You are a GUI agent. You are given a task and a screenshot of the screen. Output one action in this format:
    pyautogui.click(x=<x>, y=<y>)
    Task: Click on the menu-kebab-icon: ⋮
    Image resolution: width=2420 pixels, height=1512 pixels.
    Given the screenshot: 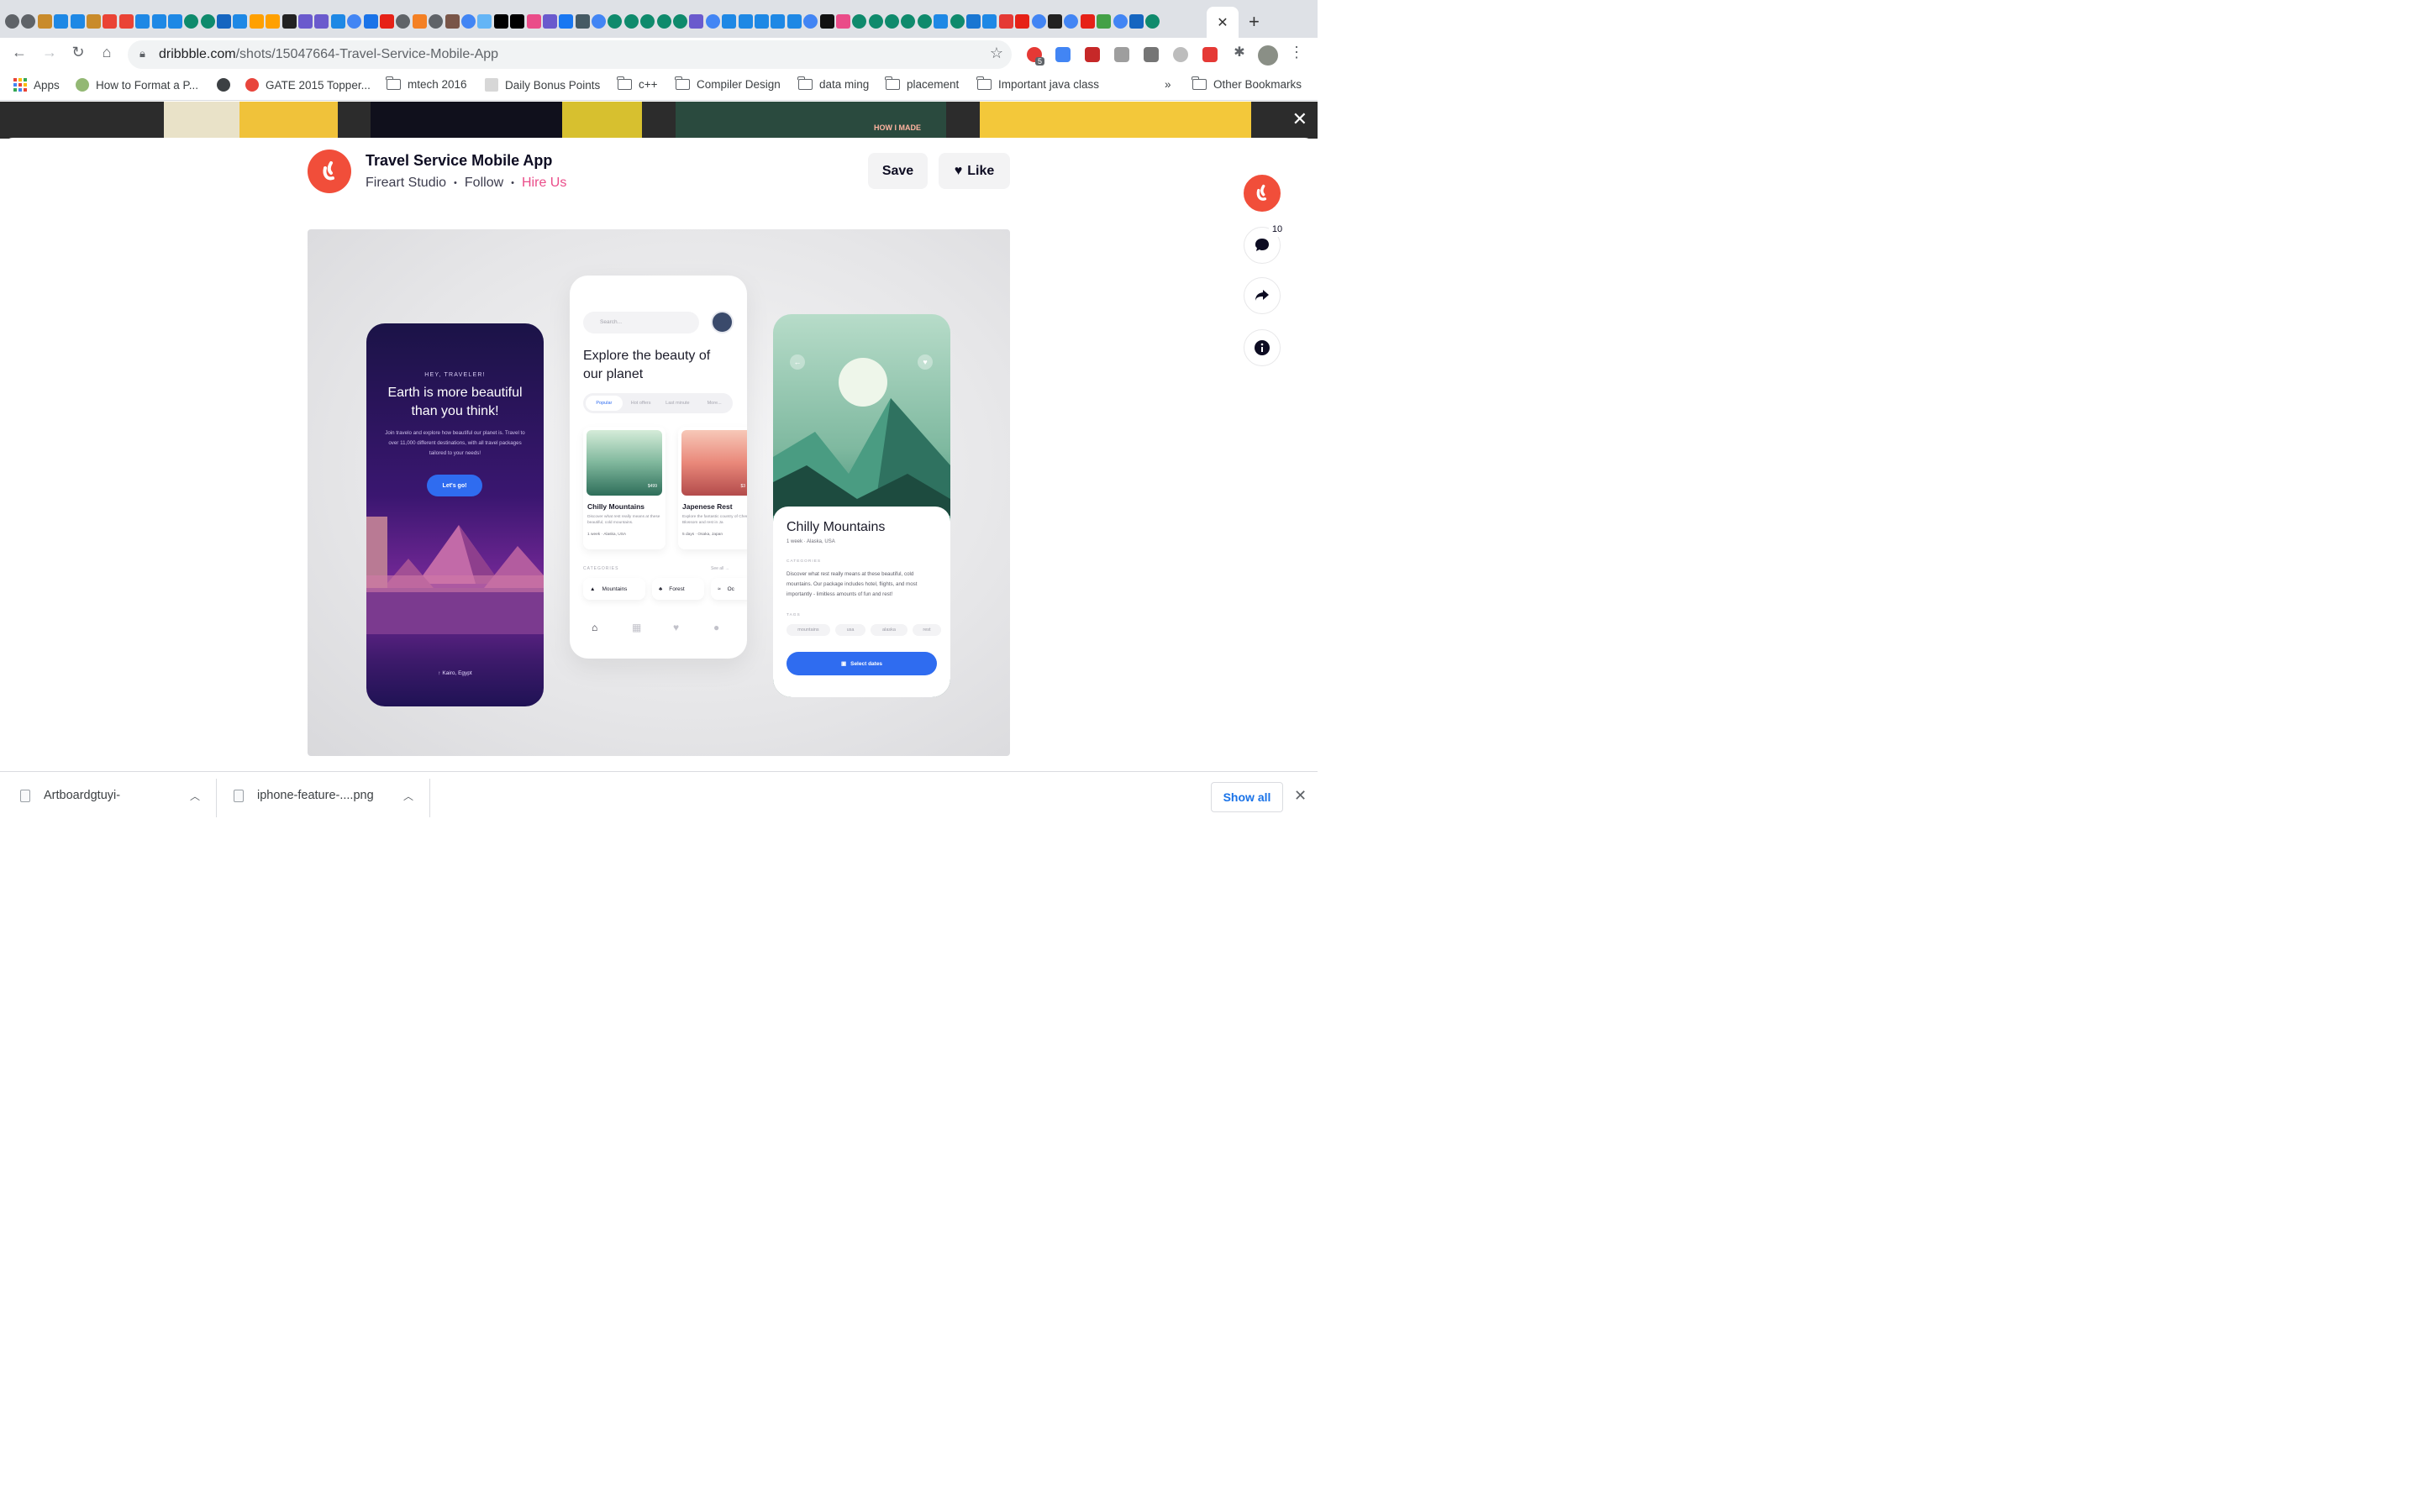 What is the action you would take?
    pyautogui.click(x=1296, y=52)
    